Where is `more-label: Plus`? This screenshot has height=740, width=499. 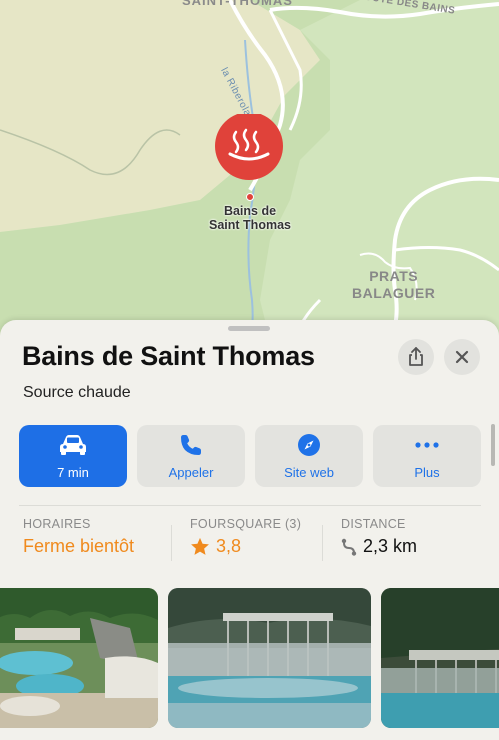 more-label: Plus is located at coordinates (427, 472).